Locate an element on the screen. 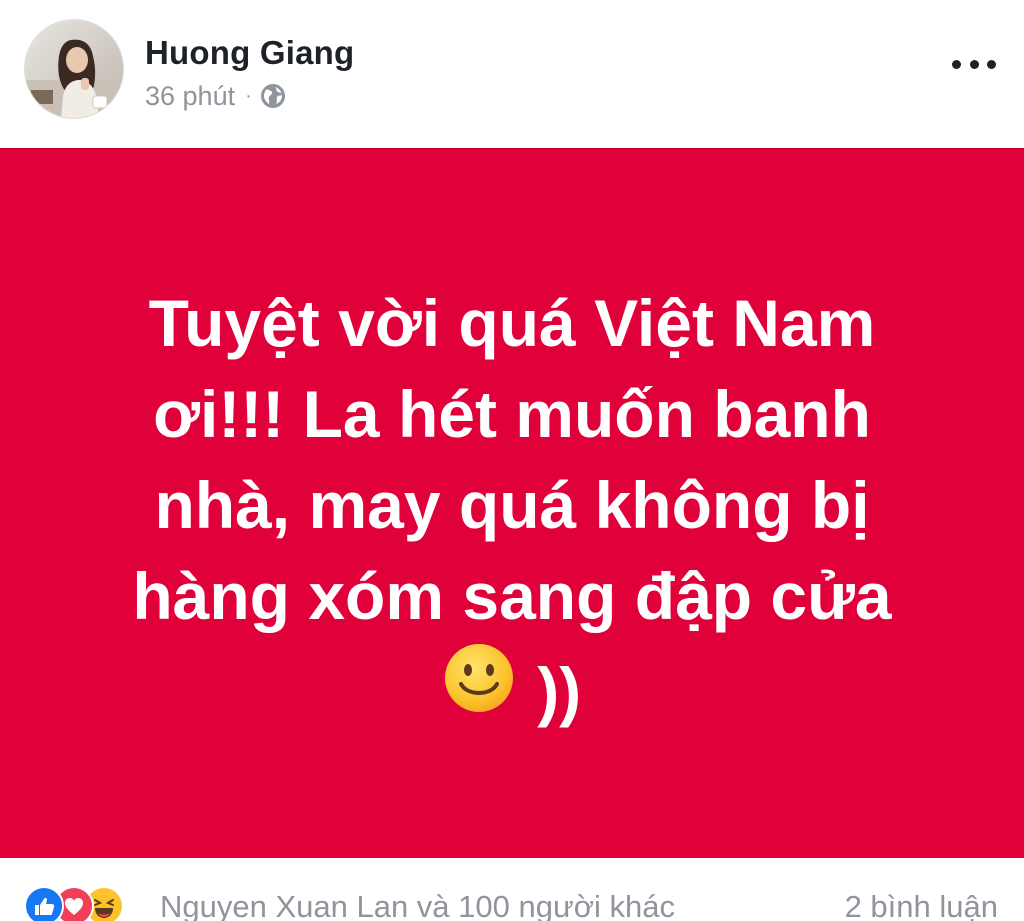 The image size is (1024, 921). avatar-photo is located at coordinates (74, 69).